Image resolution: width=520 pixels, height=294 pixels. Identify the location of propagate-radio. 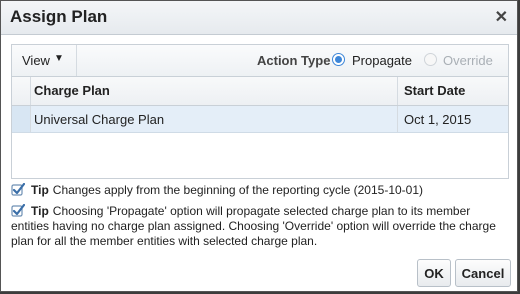
(338, 59).